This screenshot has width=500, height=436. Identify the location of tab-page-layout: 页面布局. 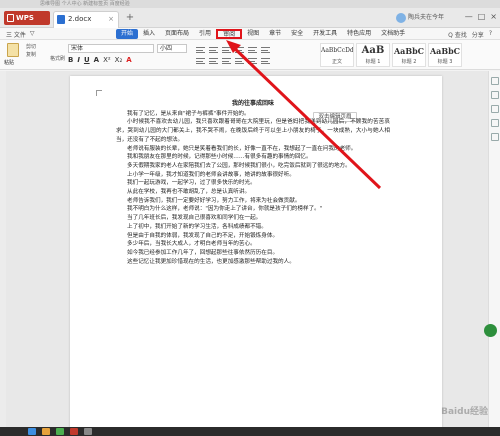
(177, 34).